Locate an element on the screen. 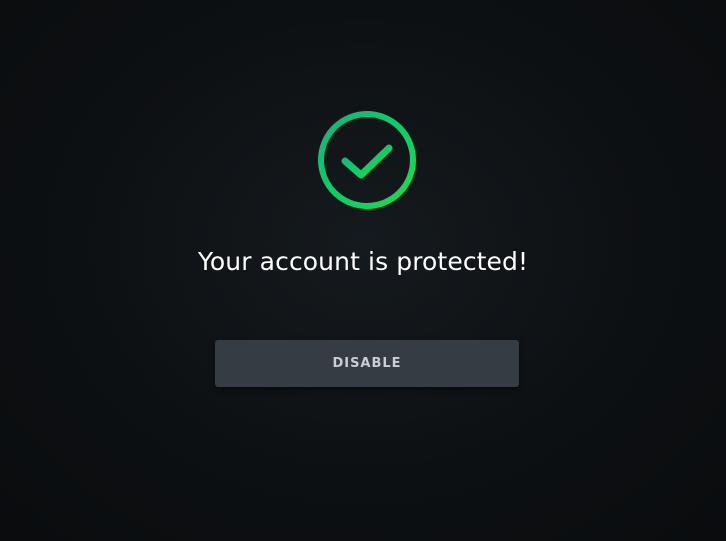 This screenshot has width=726, height=541. disable-button-label: DISABLE is located at coordinates (367, 363).